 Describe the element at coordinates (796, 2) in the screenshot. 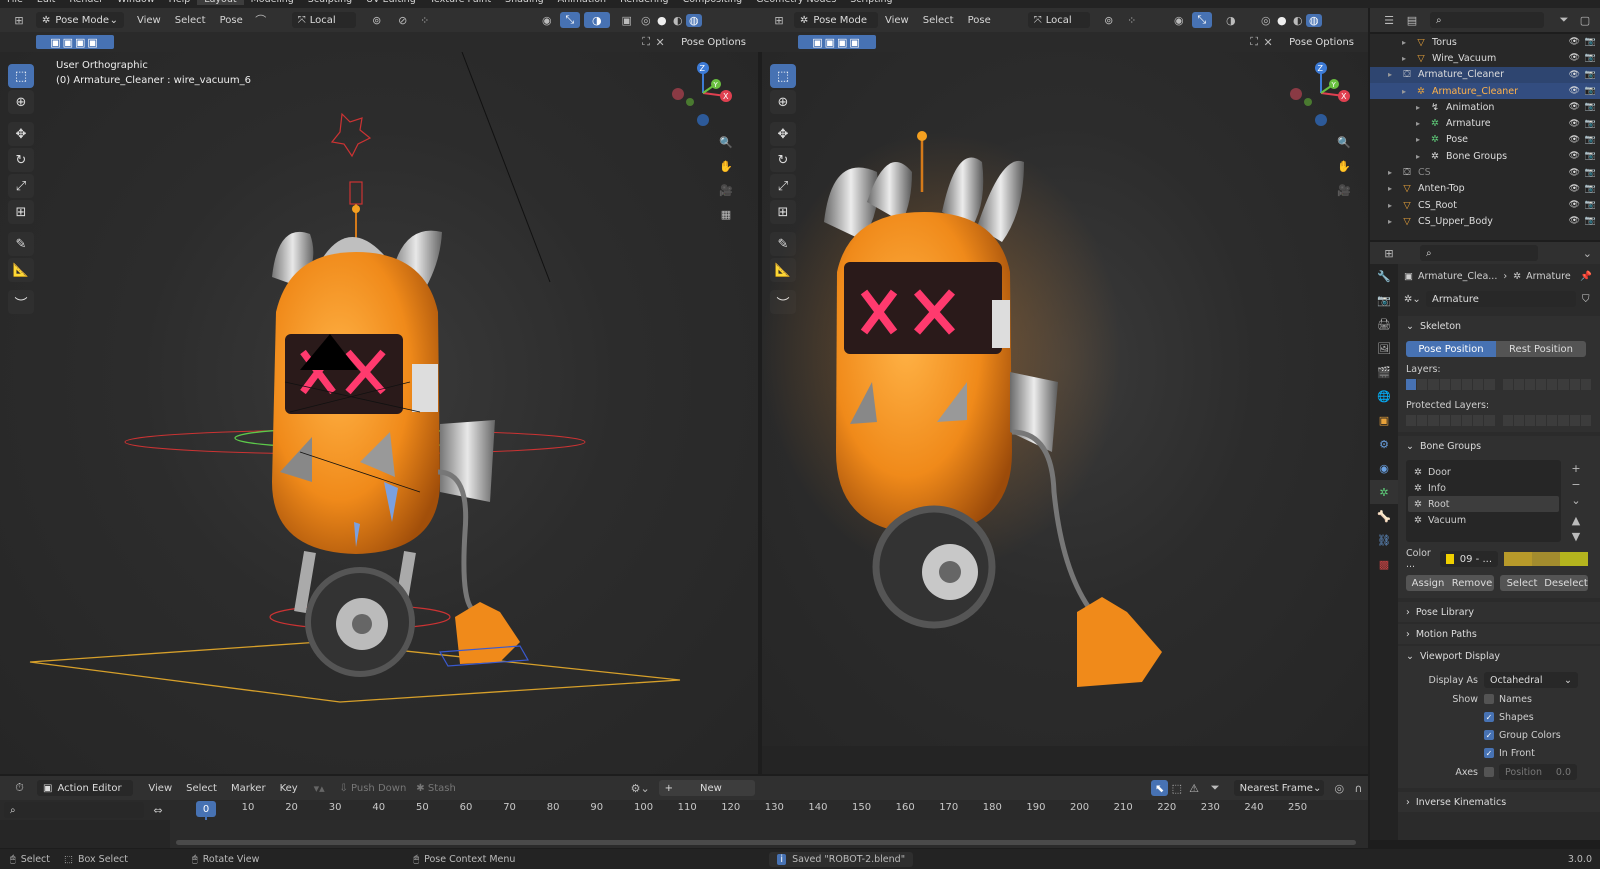

I see `workspace-tab-geometry-nodes: Geometry Nodes` at that location.